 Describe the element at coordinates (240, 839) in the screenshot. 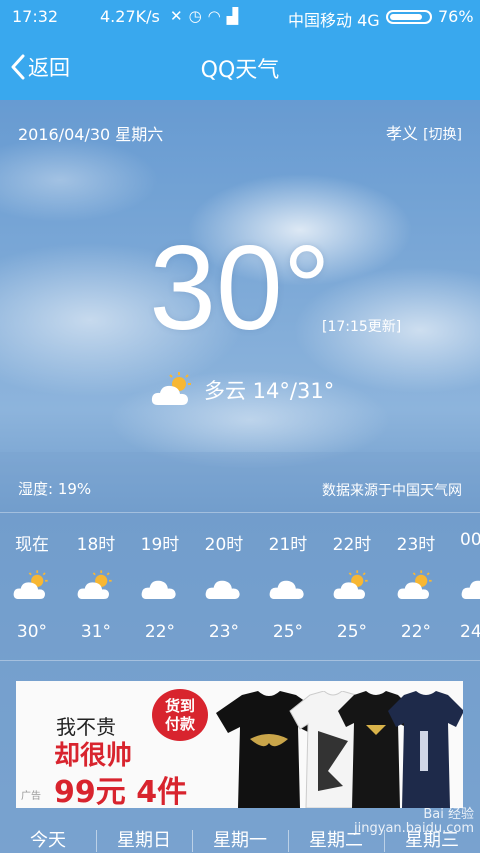

I see `tab-monday: 星期一` at that location.